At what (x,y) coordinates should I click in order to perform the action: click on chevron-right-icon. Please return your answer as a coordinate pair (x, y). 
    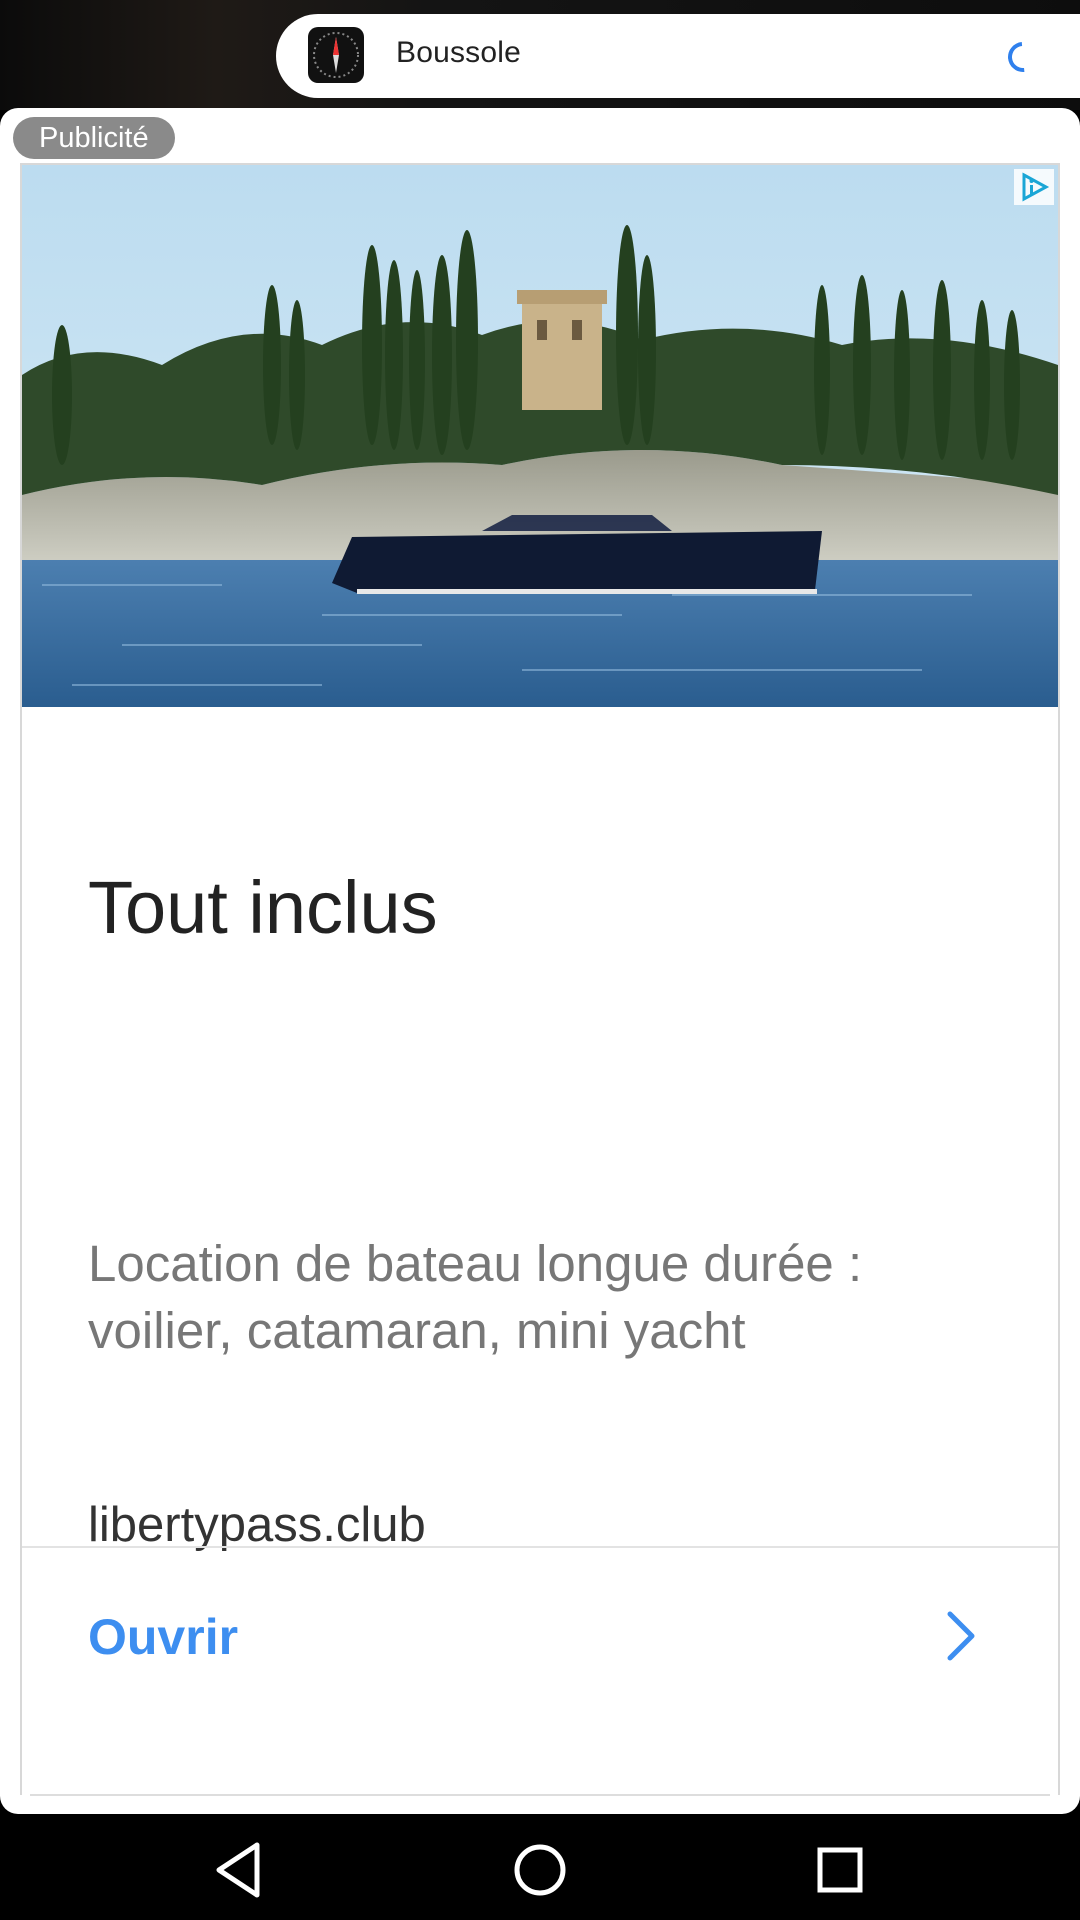
    Looking at the image, I should click on (960, 1636).